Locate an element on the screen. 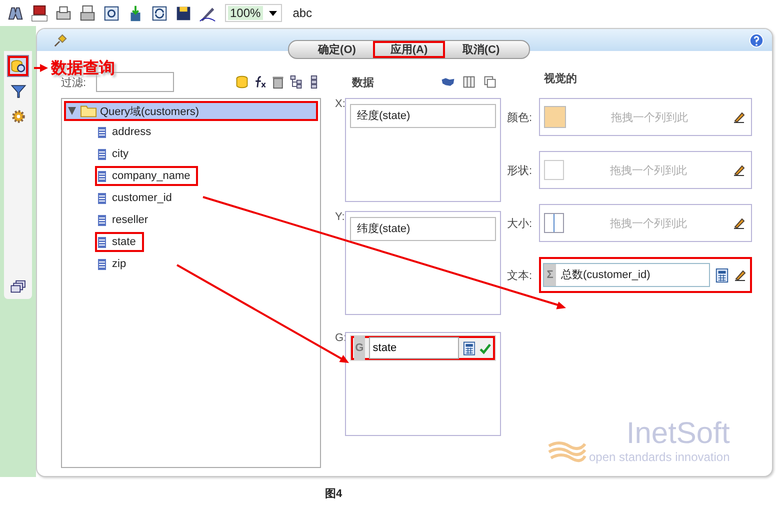  hierarchy-icon is located at coordinates (296, 82).